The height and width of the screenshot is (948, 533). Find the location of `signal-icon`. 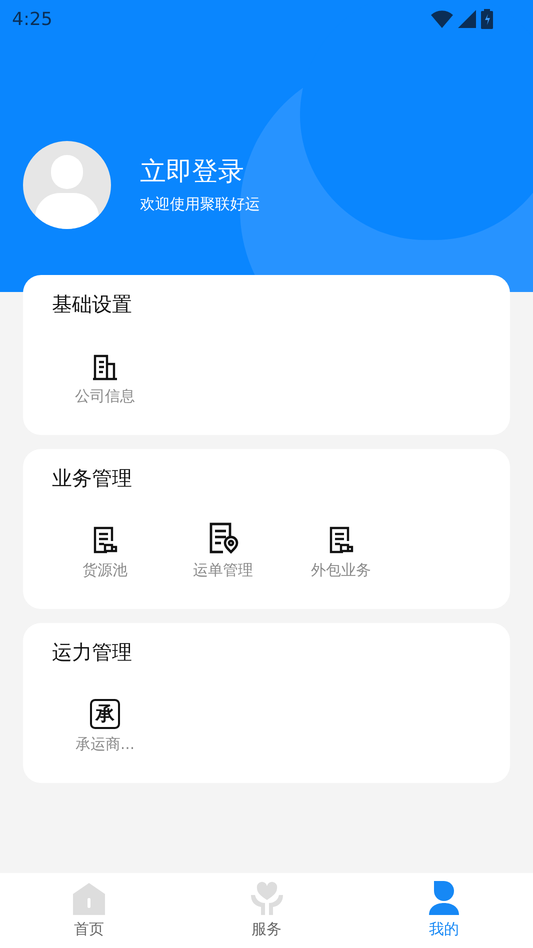

signal-icon is located at coordinates (467, 19).